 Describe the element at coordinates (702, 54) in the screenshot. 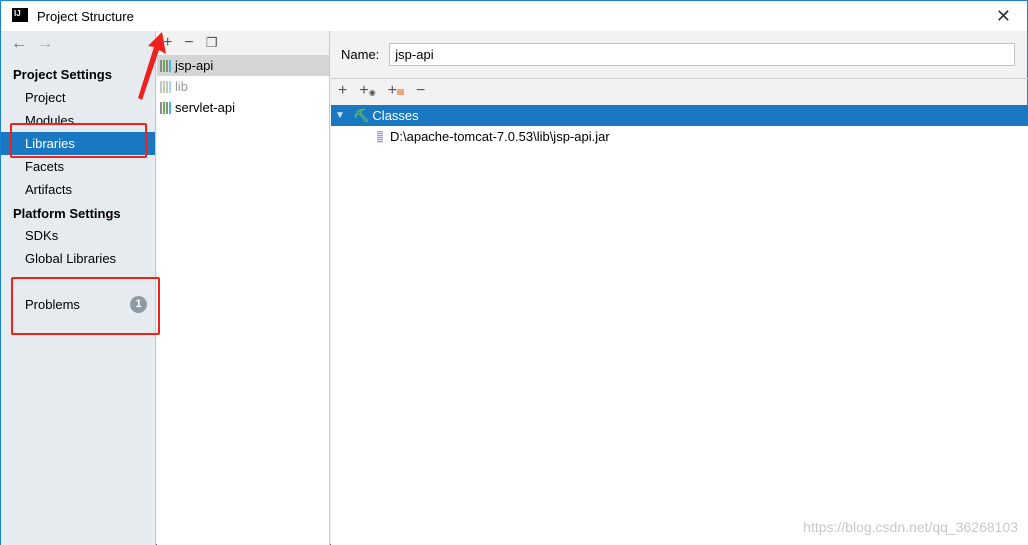

I see `name-input` at that location.